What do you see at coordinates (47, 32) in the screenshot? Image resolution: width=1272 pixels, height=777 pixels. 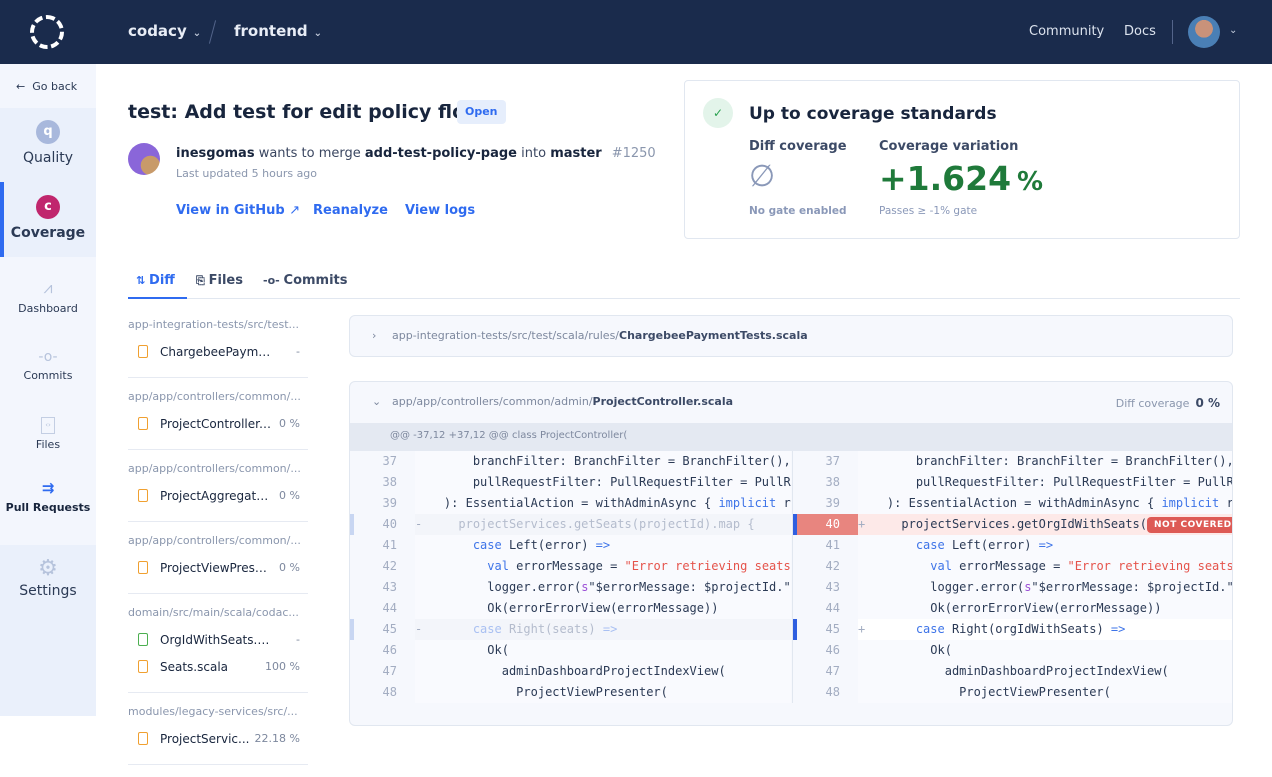 I see `codacy-logo` at bounding box center [47, 32].